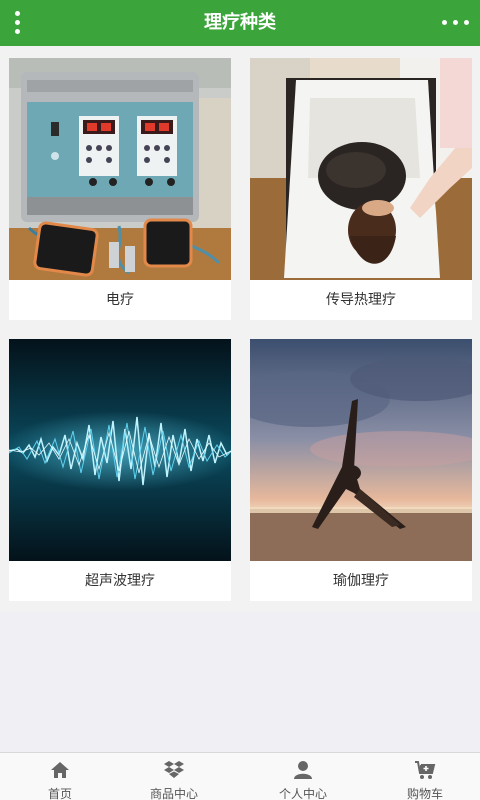  I want to click on tab-home: 首页, so click(60, 776).